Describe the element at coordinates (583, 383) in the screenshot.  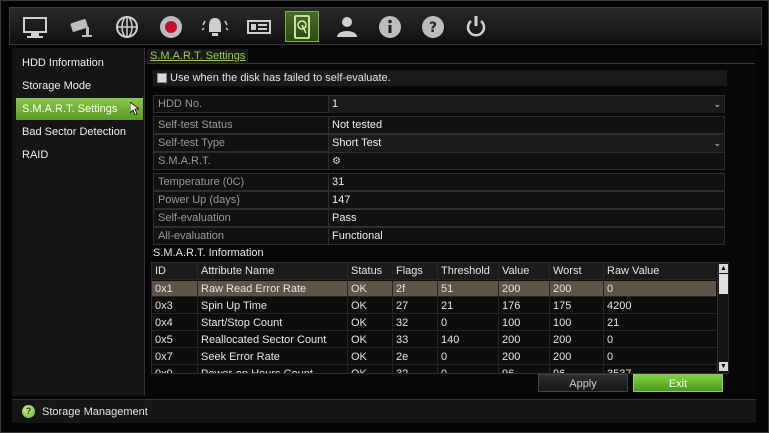
I see `apply-button: Apply` at that location.